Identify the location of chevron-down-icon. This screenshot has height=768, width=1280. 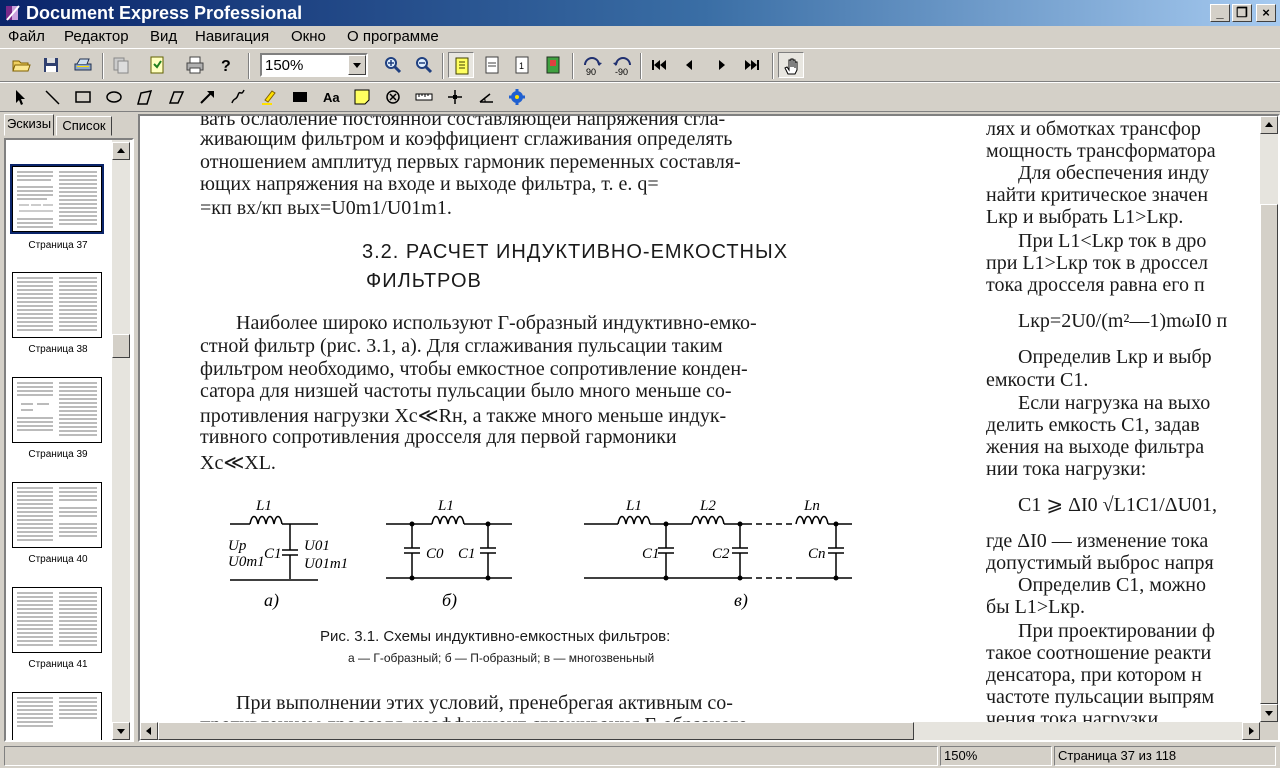
(357, 65).